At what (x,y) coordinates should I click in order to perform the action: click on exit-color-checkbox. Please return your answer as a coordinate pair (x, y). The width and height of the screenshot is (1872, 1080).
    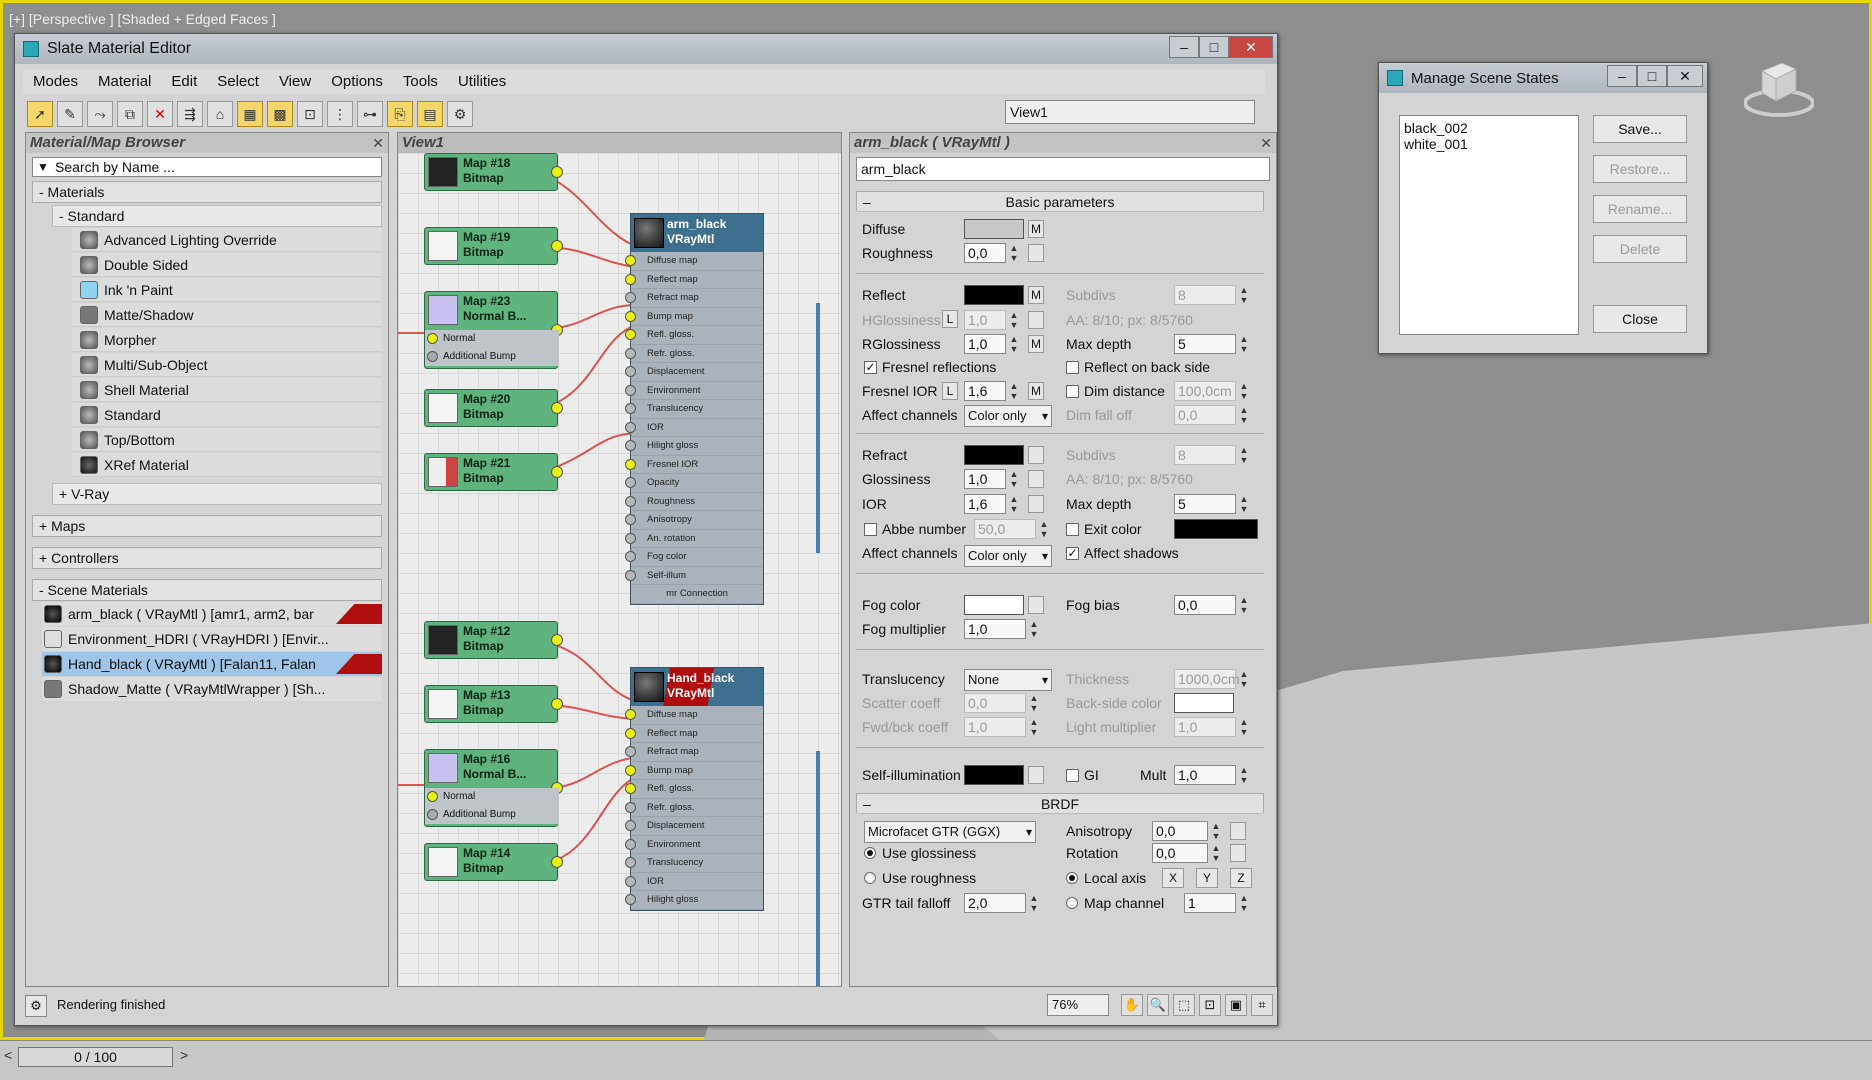
    Looking at the image, I should click on (1072, 529).